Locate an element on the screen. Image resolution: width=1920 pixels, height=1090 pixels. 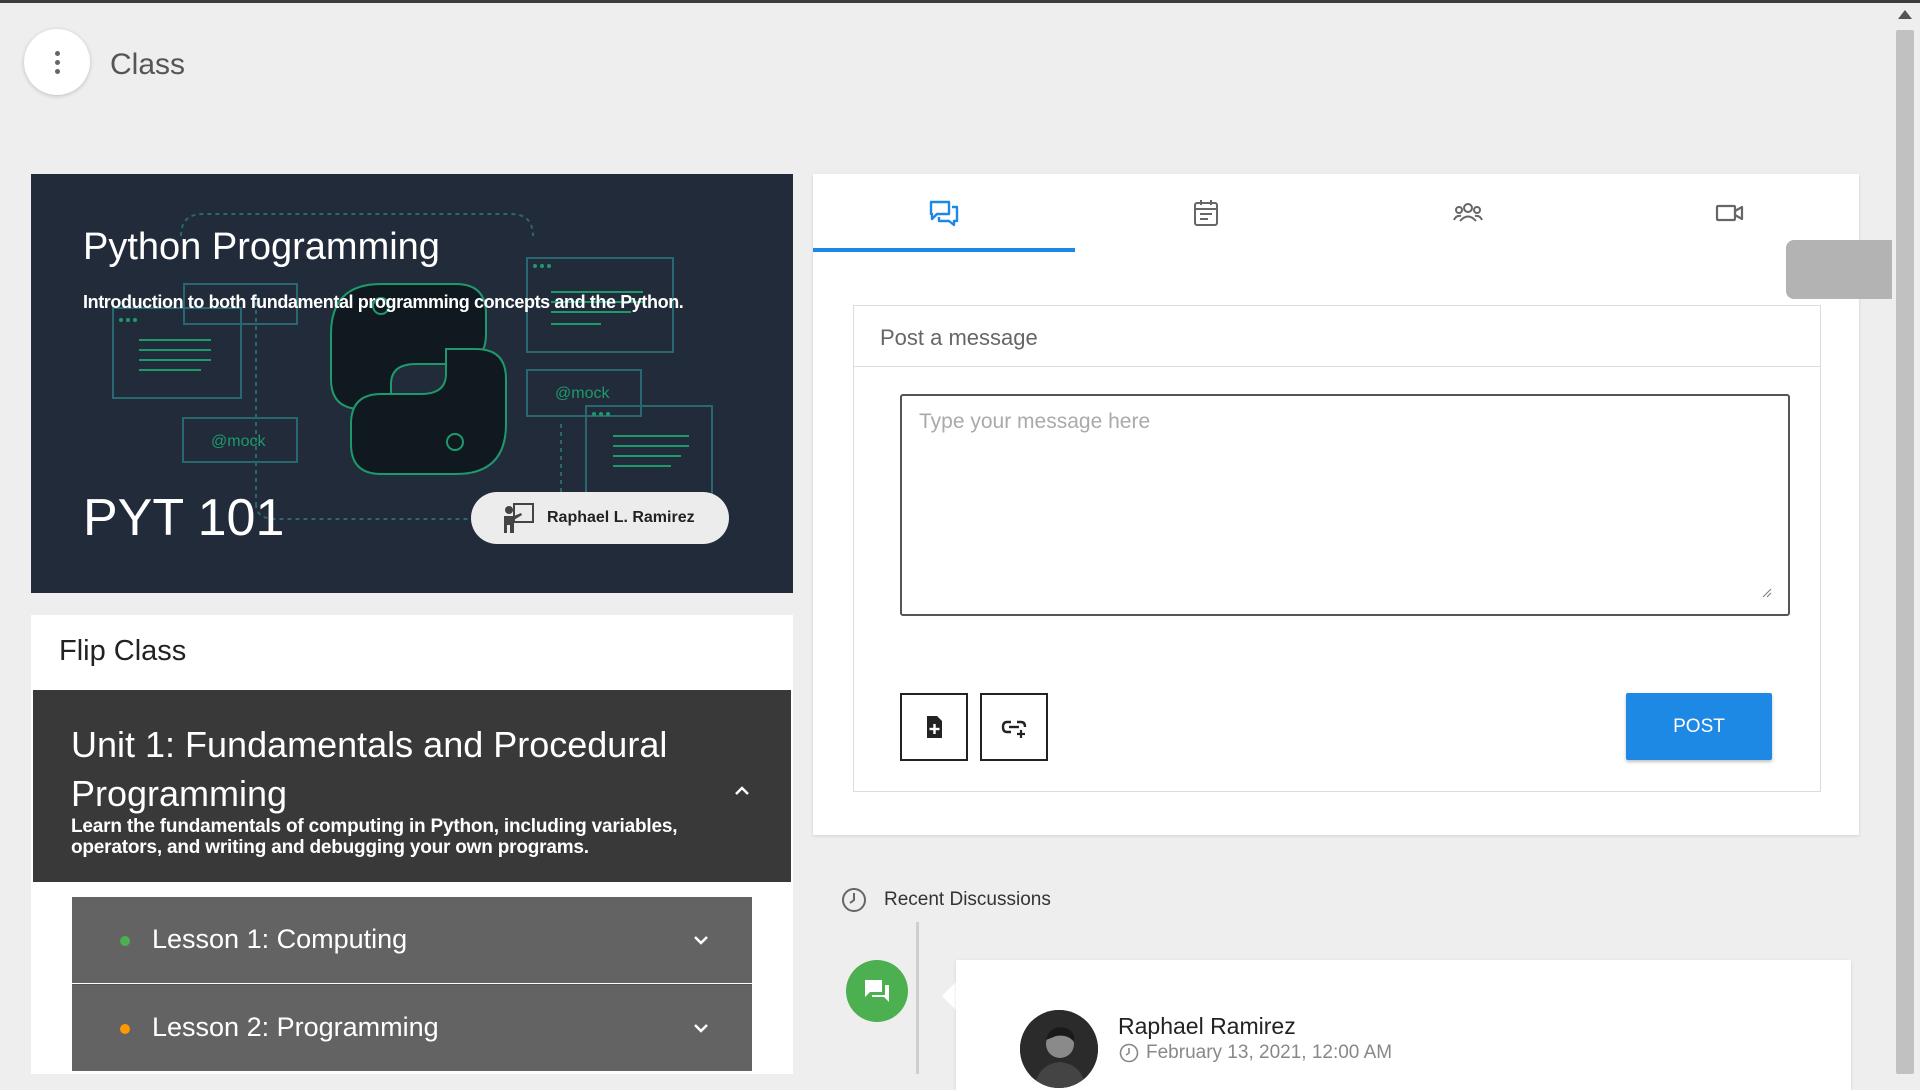
instructor-name: Raphael L. Ramirez is located at coordinates (621, 517).